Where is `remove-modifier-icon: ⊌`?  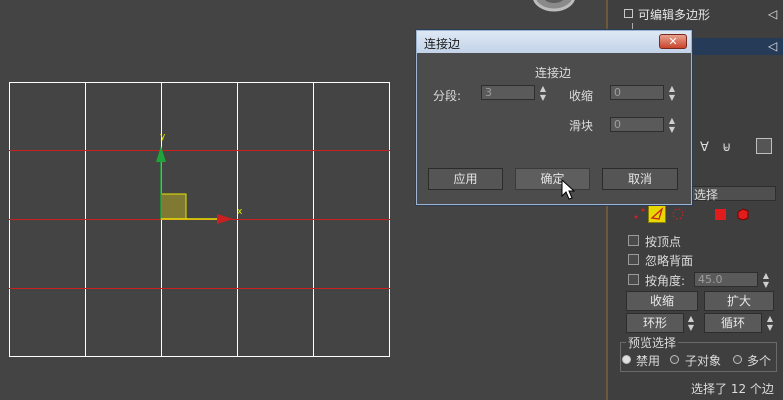
remove-modifier-icon: ⊌ is located at coordinates (727, 147).